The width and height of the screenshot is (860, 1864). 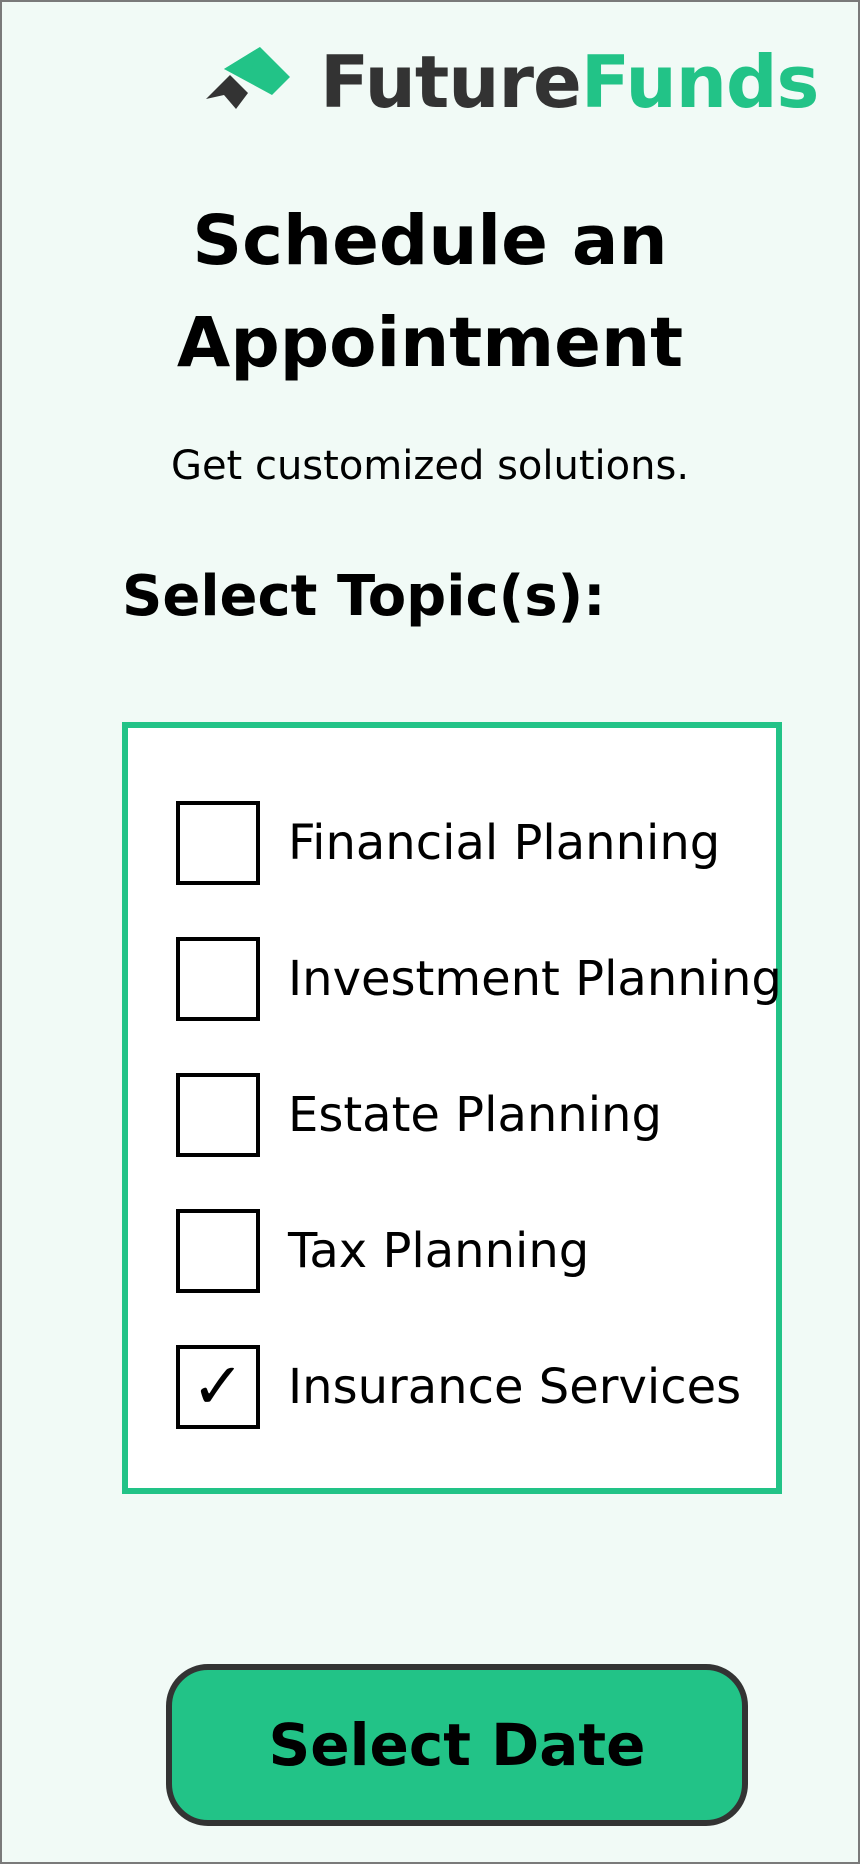 I want to click on select-date-button: Select Date, so click(x=457, y=1745).